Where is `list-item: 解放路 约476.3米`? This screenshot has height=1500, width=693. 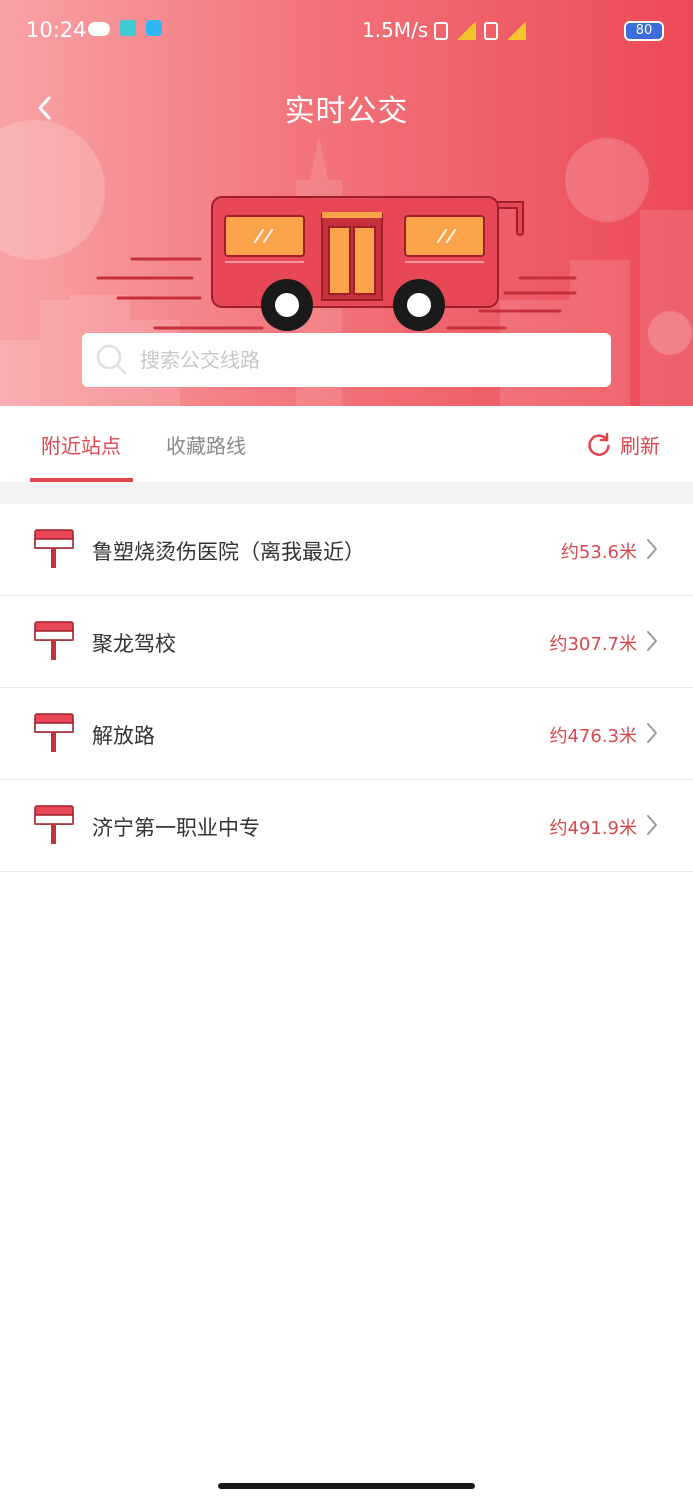 list-item: 解放路 约476.3米 is located at coordinates (346, 734).